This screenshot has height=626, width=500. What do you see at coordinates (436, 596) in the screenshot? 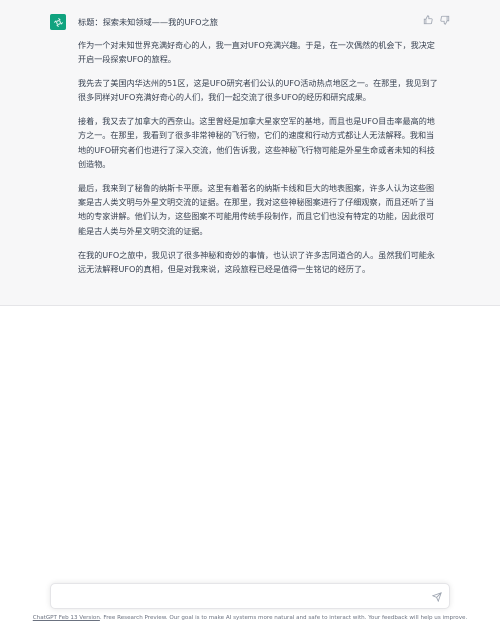
I see `paper-plane-icon` at bounding box center [436, 596].